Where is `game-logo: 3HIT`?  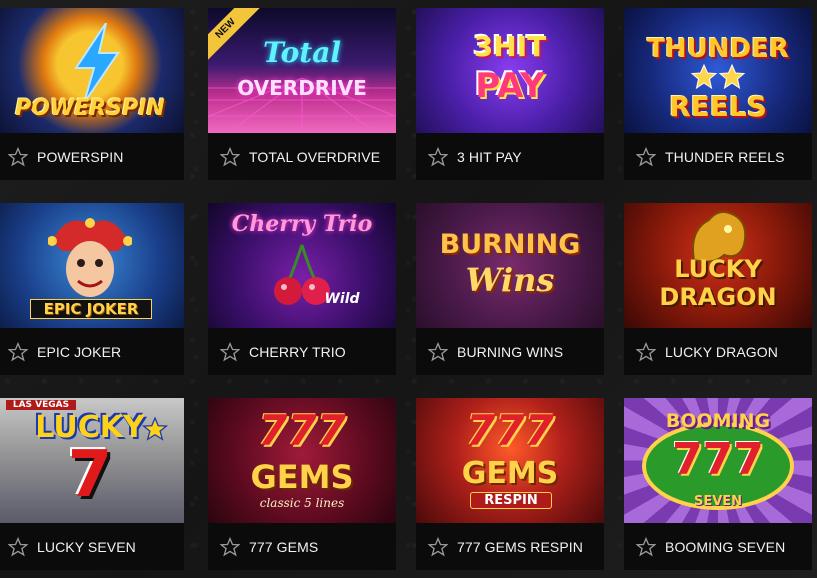 game-logo: 3HIT is located at coordinates (510, 46).